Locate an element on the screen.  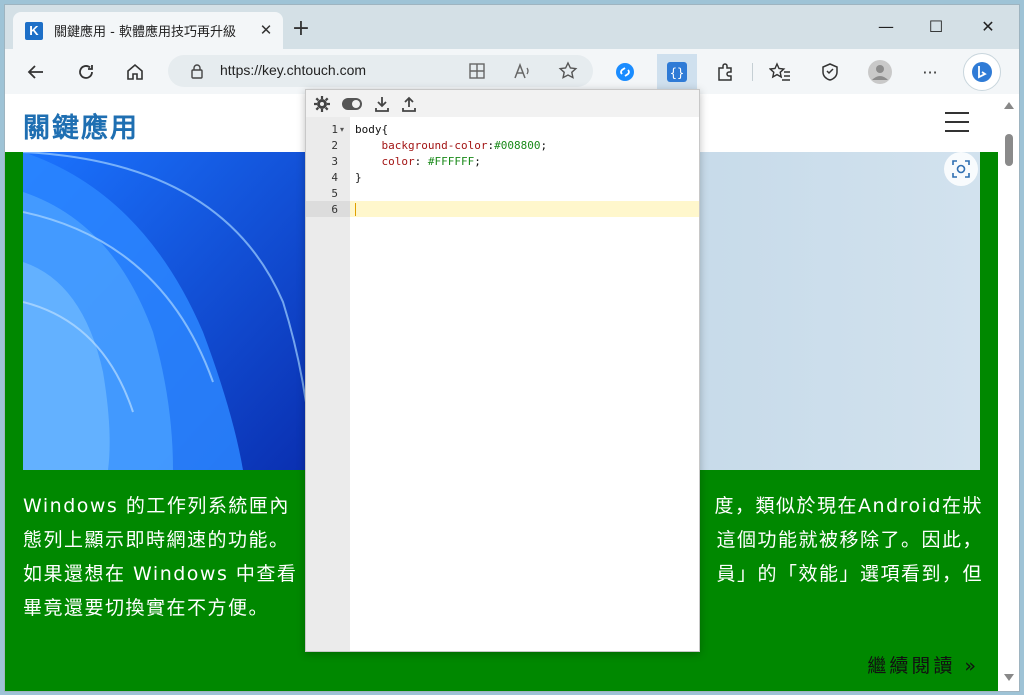
profile-button is located at coordinates (880, 72).